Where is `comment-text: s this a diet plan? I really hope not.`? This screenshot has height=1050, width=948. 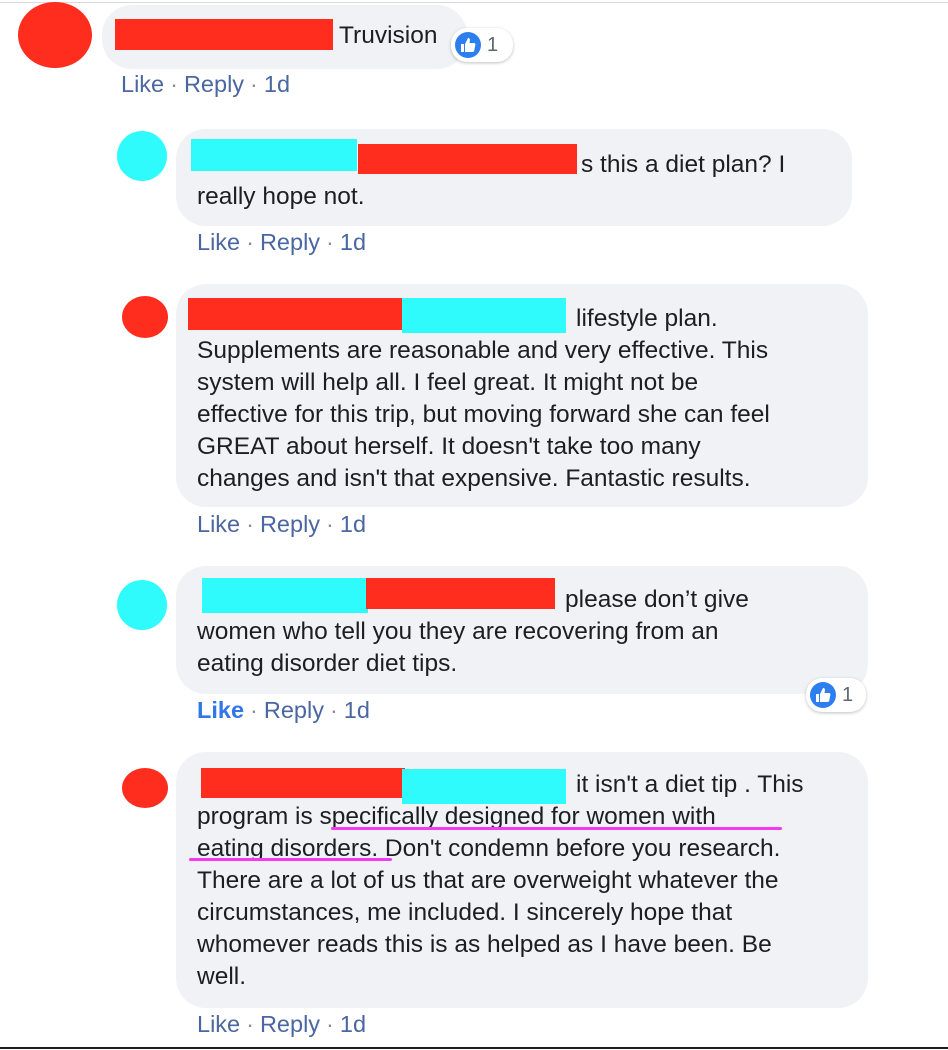 comment-text: s this a diet plan? I really hope not. is located at coordinates (491, 180).